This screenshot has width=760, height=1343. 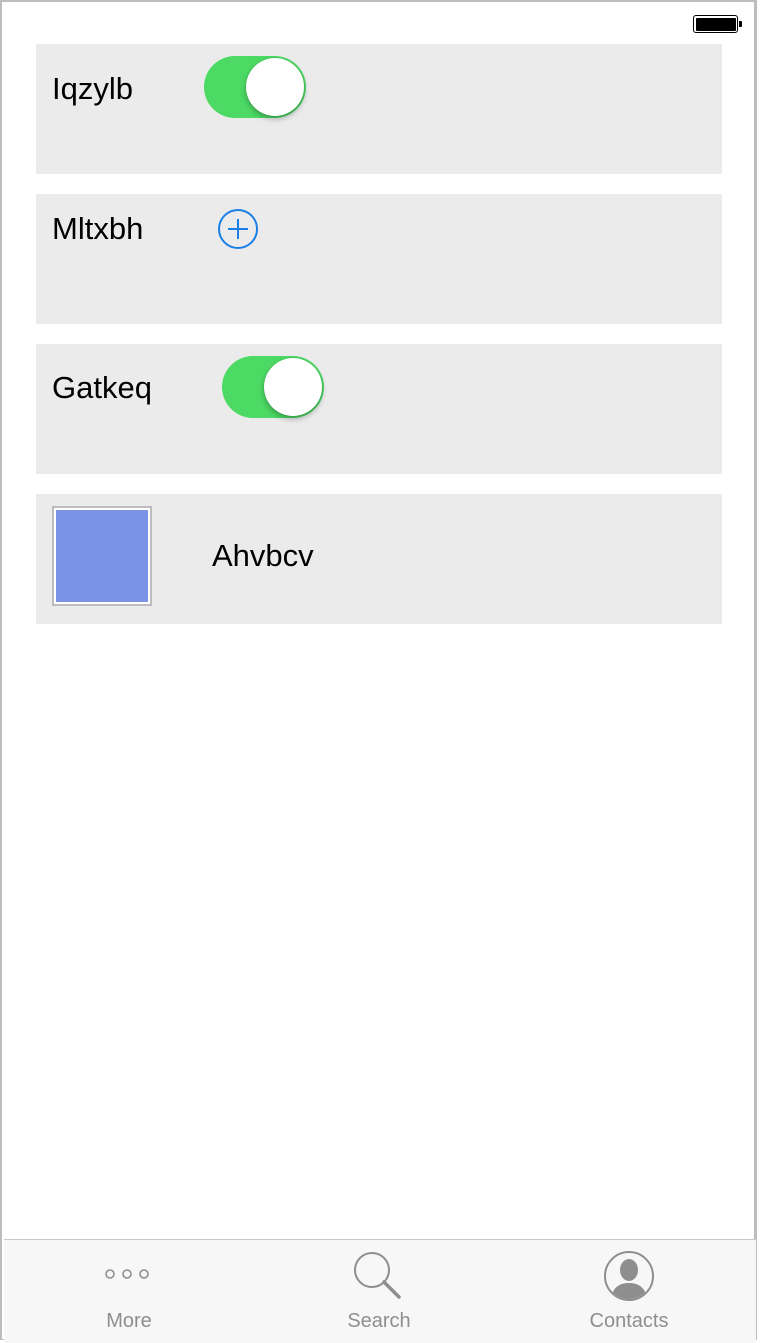 What do you see at coordinates (377, 1275) in the screenshot?
I see `magnifier-icon` at bounding box center [377, 1275].